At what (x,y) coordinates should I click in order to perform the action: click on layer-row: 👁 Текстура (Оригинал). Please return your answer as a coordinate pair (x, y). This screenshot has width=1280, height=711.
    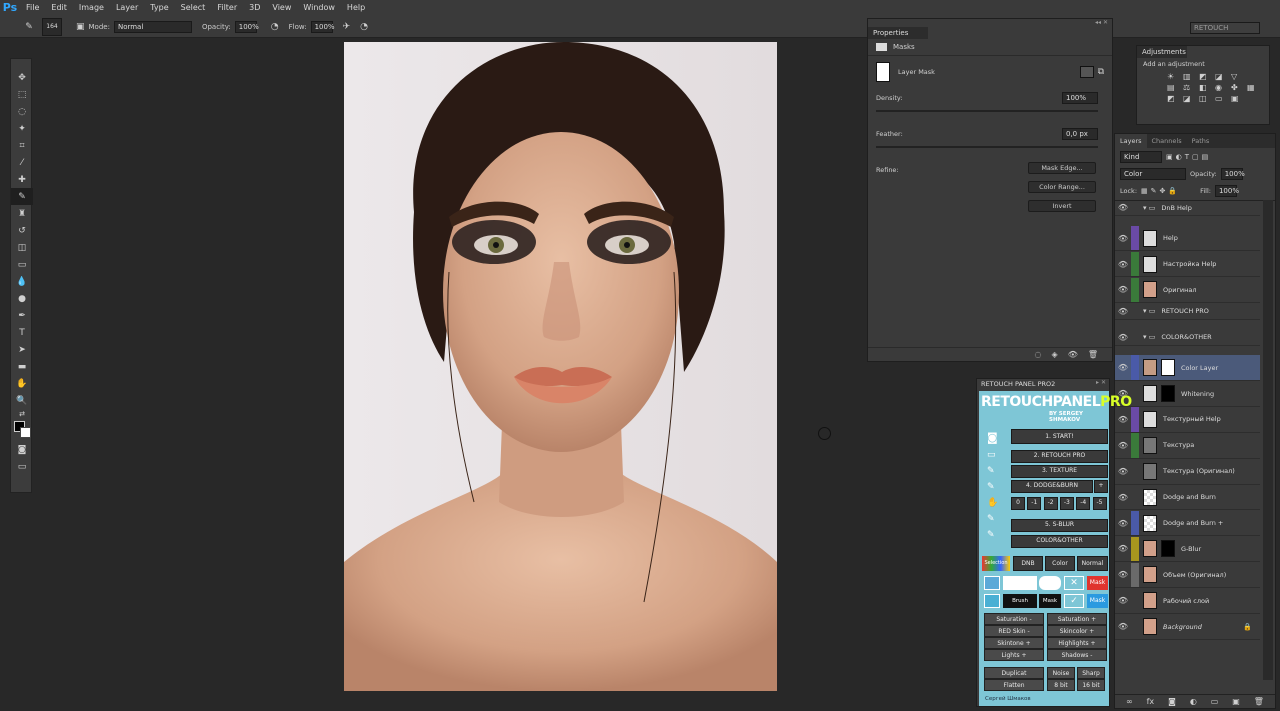
    Looking at the image, I should click on (1187, 472).